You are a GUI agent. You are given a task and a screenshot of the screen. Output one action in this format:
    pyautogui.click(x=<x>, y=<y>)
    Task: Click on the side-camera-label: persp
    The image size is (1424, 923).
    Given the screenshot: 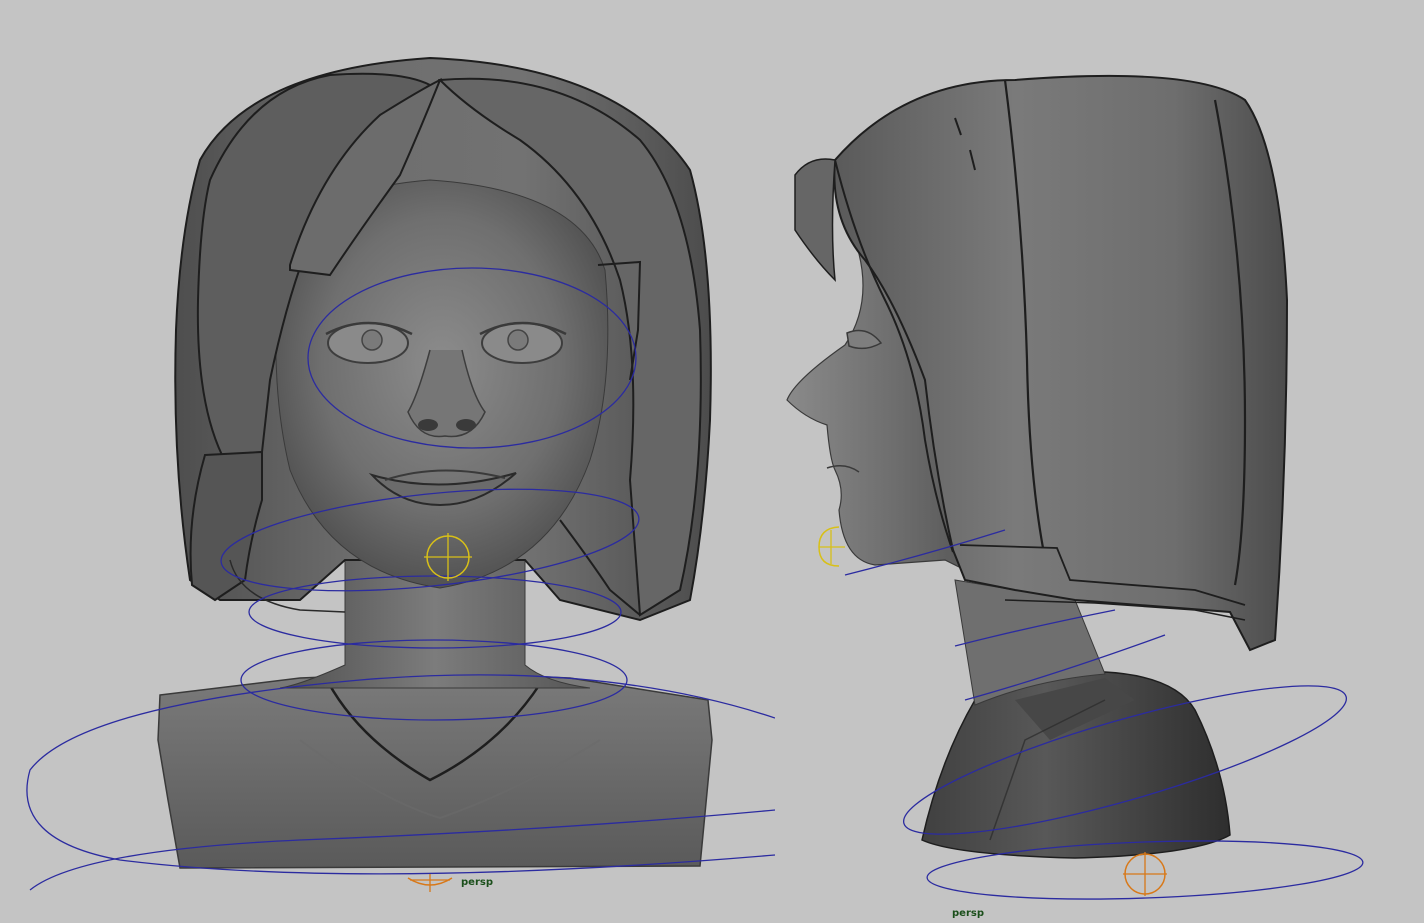 What is the action you would take?
    pyautogui.click(x=968, y=913)
    